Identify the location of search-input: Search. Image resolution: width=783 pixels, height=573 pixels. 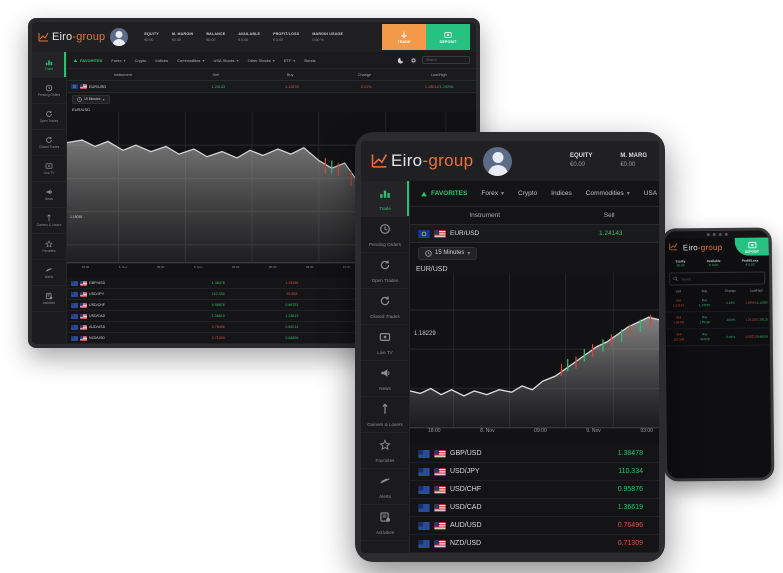
(446, 60).